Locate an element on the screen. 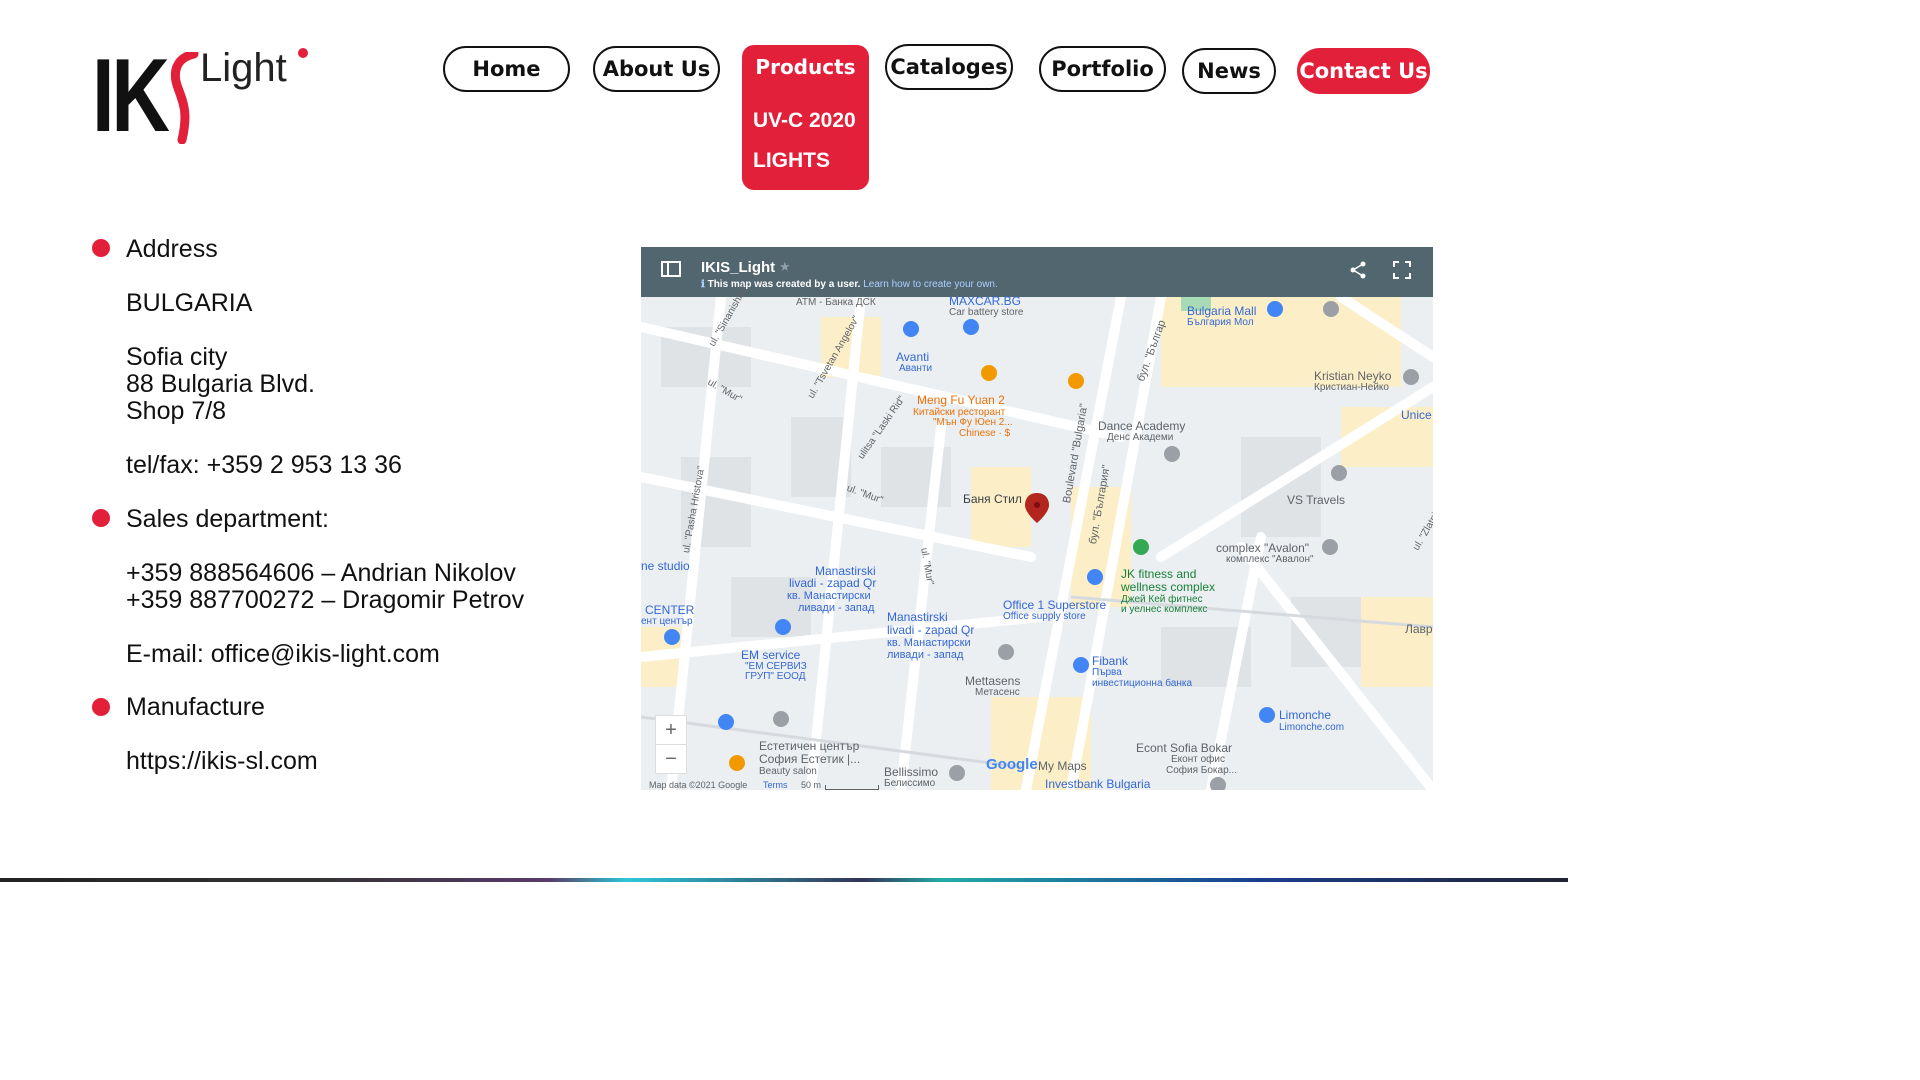 Image resolution: width=1920 pixels, height=1080 pixels. zoom-out-button: − is located at coordinates (671, 759).